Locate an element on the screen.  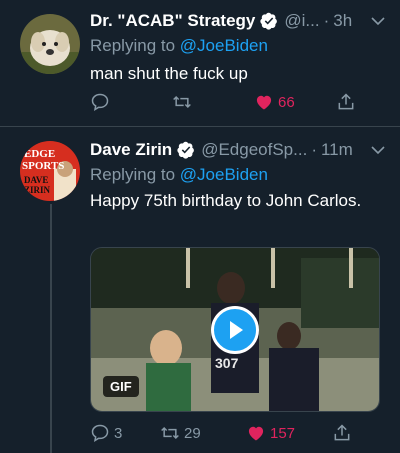
like-count: 157 is located at coordinates (283, 433).